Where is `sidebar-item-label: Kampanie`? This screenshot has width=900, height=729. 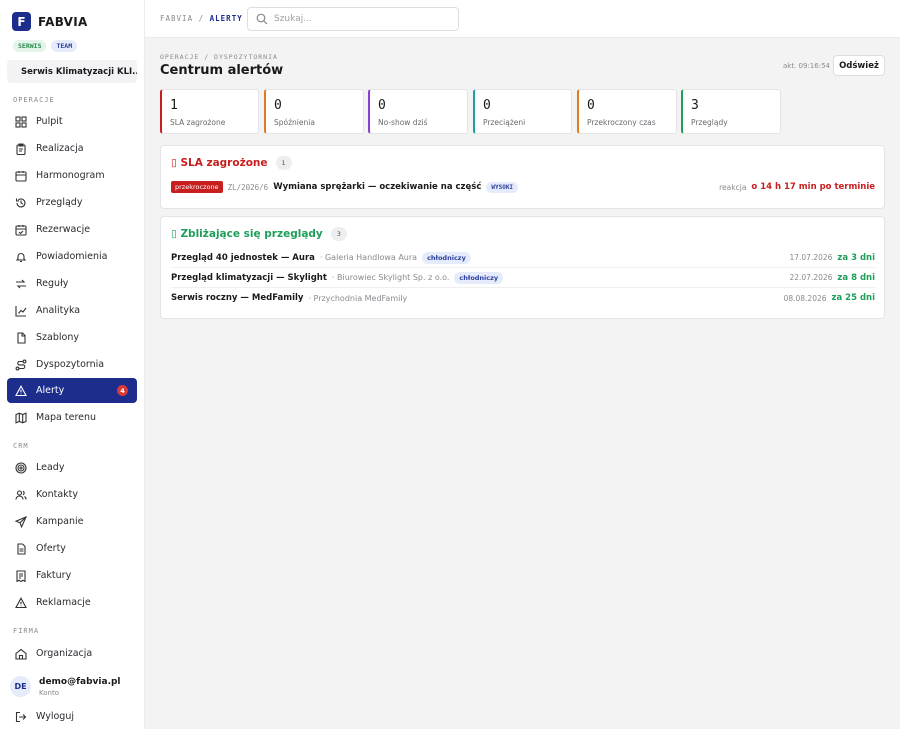
sidebar-item-label: Kampanie is located at coordinates (60, 521).